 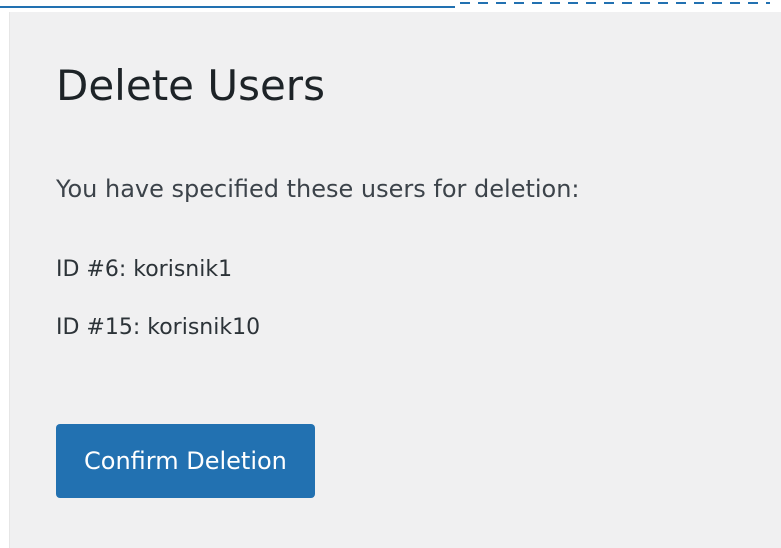 I want to click on top-clipped-link-strip, so click(x=390, y=6).